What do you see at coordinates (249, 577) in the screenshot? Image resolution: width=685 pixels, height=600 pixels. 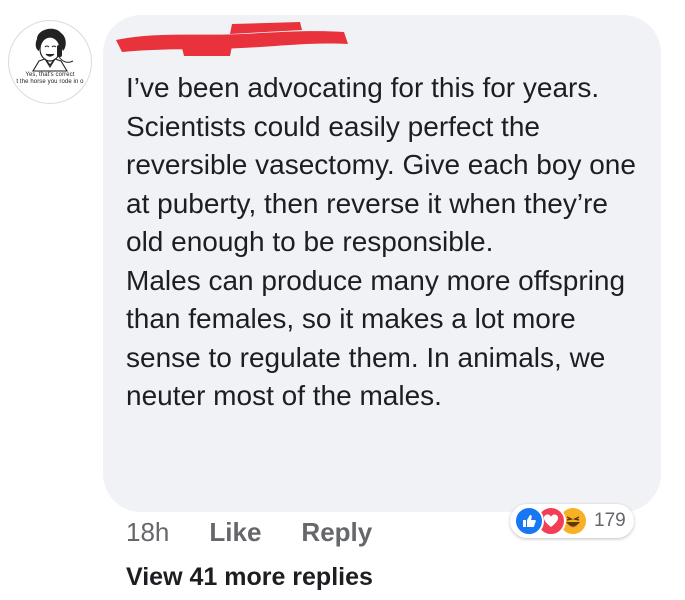 I see `view-more-replies-link: View 41 more replies` at bounding box center [249, 577].